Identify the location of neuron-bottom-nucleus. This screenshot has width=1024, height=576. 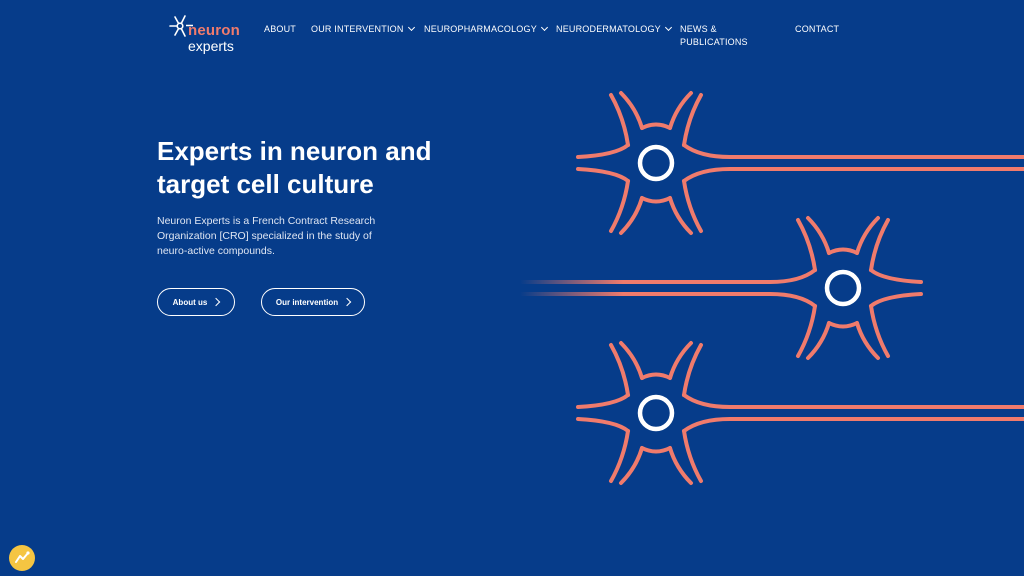
(656, 413).